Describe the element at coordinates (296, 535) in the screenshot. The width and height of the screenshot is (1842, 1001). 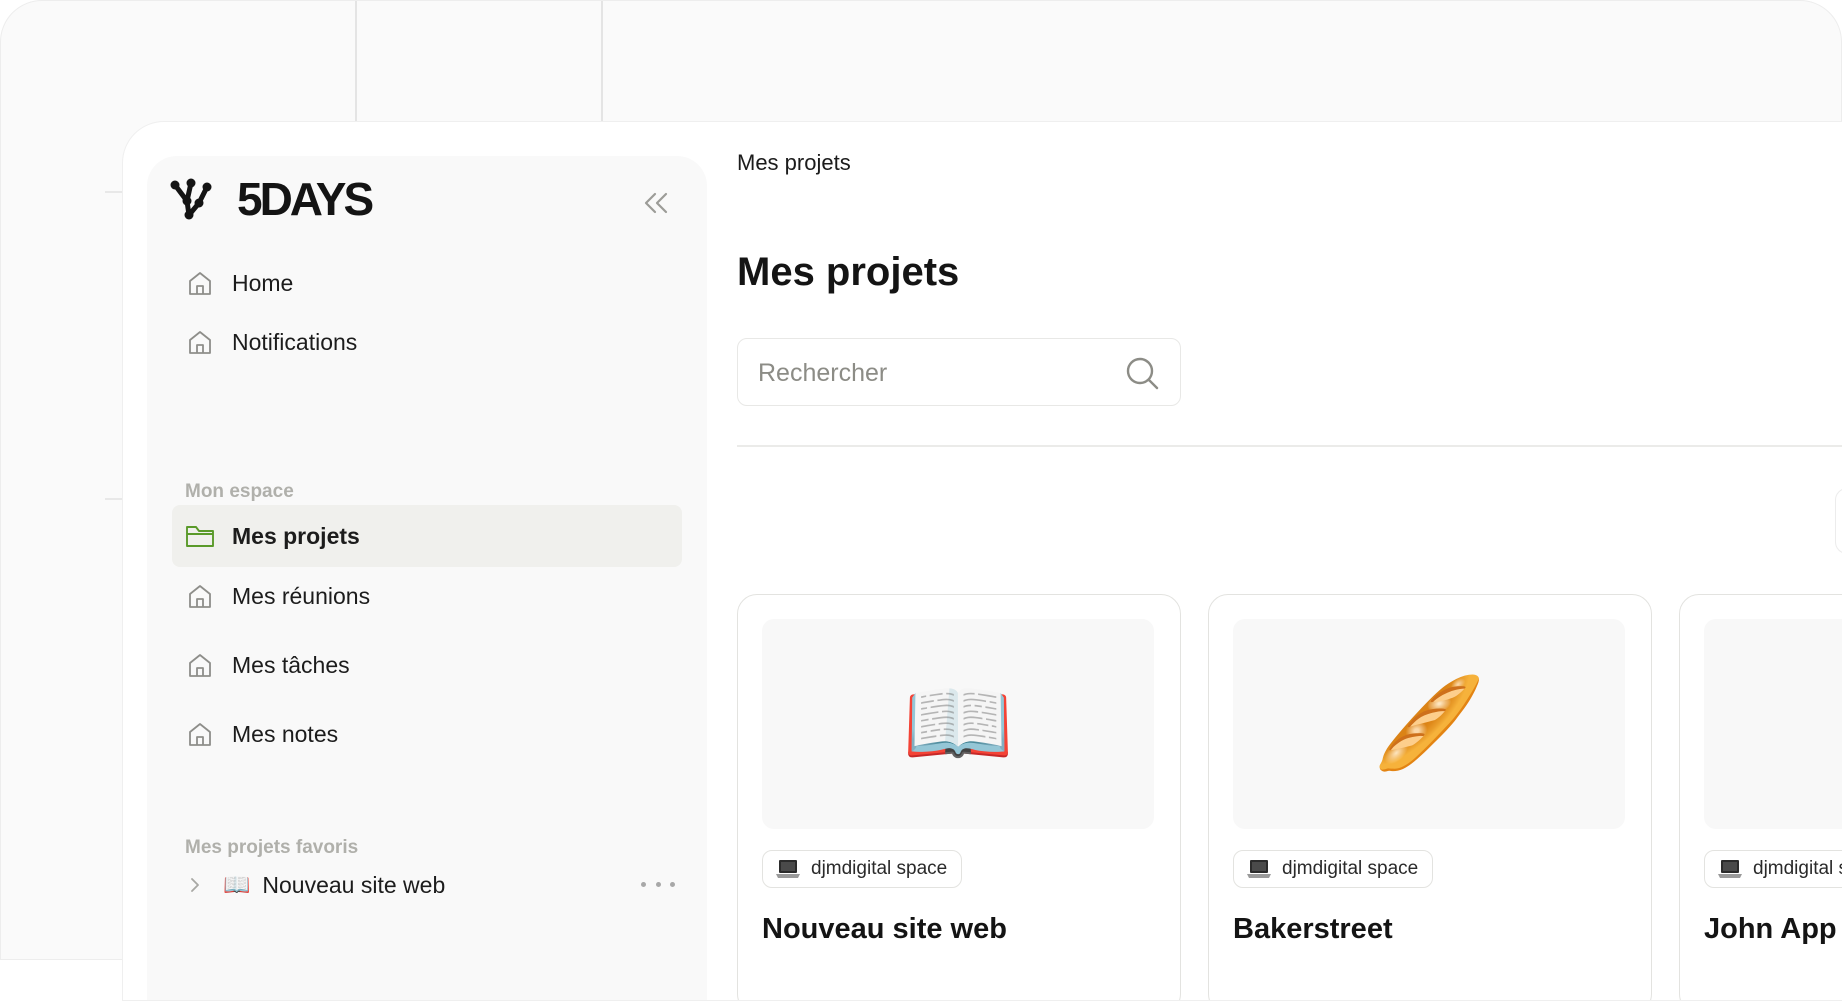
I see `nav-label: Mes projets` at that location.